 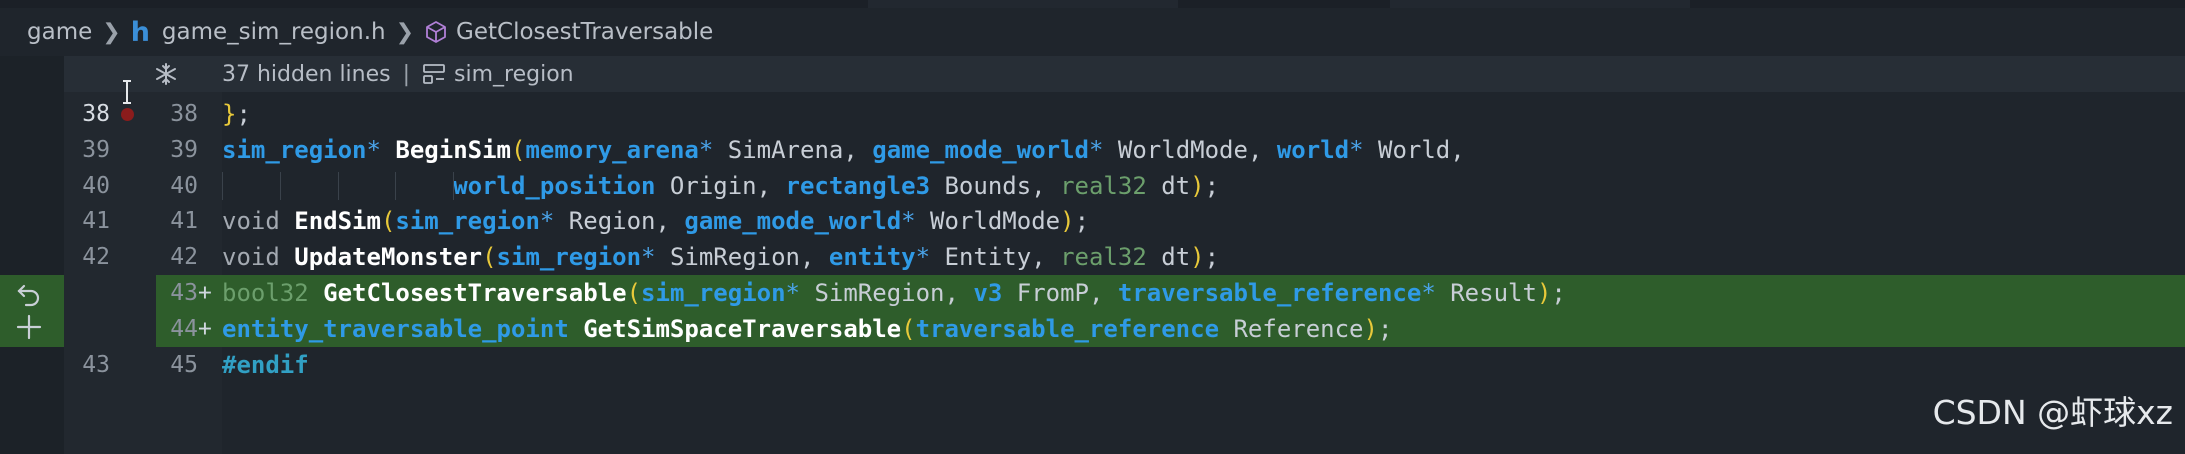 What do you see at coordinates (337, 221) in the screenshot?
I see `code-token: EndSim` at bounding box center [337, 221].